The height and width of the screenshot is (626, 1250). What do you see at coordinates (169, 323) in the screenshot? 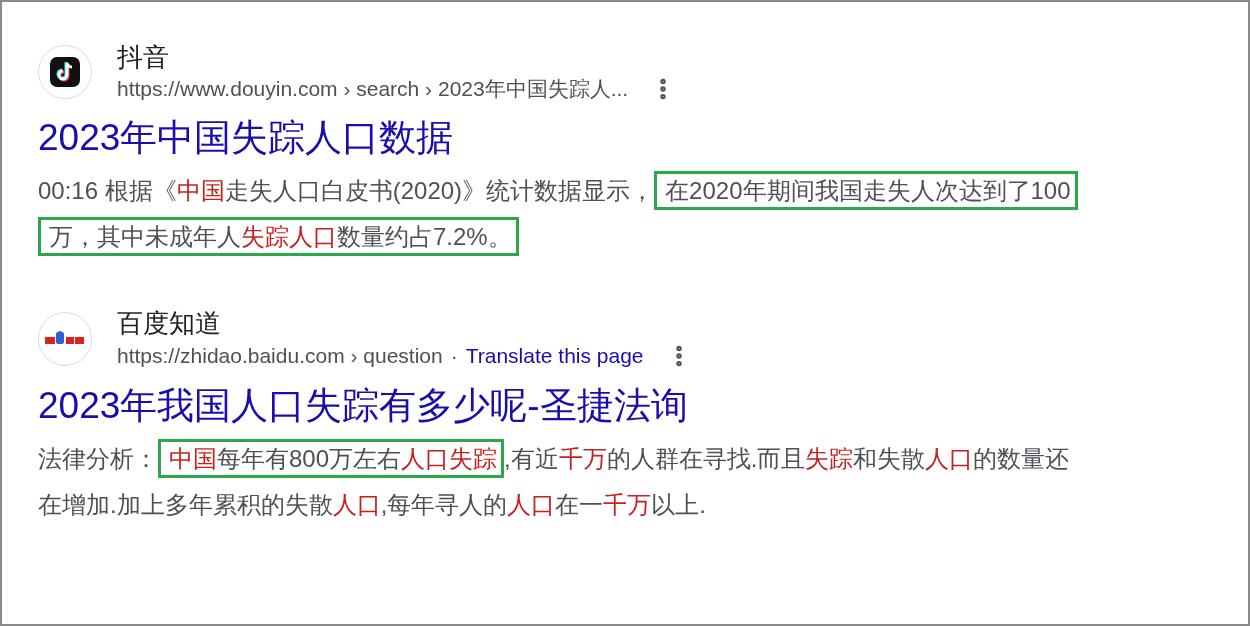
I see `site-name: 百度知道` at bounding box center [169, 323].